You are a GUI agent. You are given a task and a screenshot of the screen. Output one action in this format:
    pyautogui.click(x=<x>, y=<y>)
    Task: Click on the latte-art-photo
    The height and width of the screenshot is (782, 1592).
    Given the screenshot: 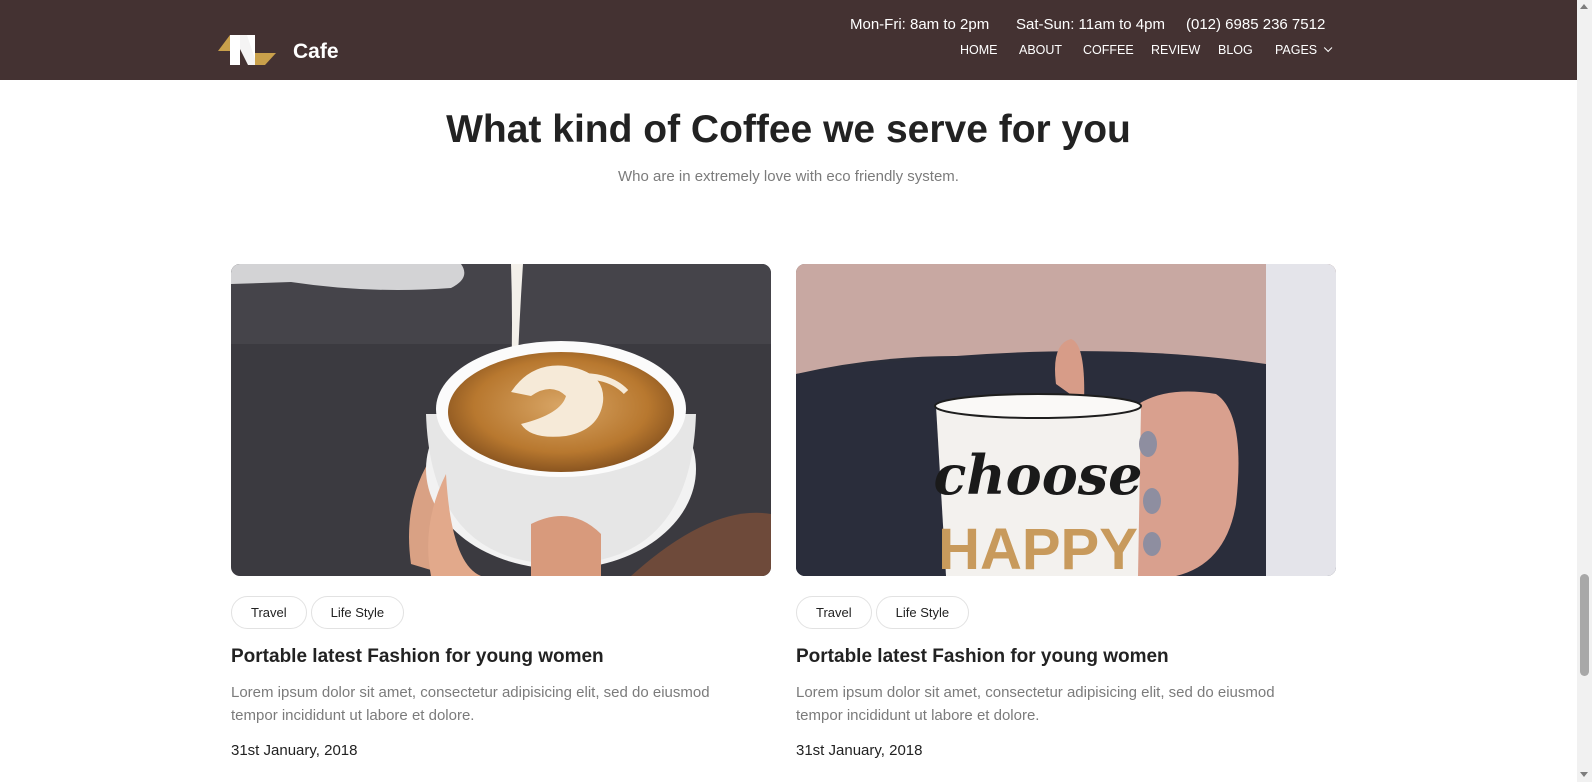 What is the action you would take?
    pyautogui.click(x=501, y=420)
    